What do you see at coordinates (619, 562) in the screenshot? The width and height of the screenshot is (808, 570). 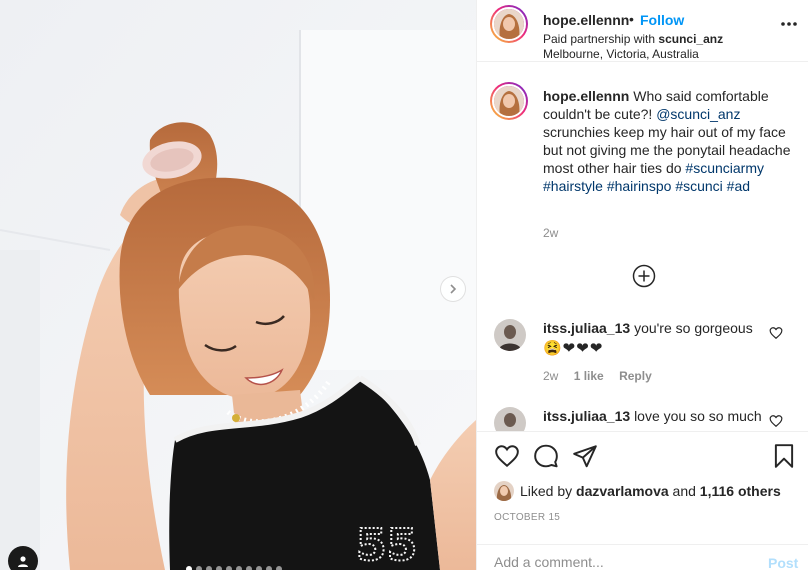 I see `comment-input` at bounding box center [619, 562].